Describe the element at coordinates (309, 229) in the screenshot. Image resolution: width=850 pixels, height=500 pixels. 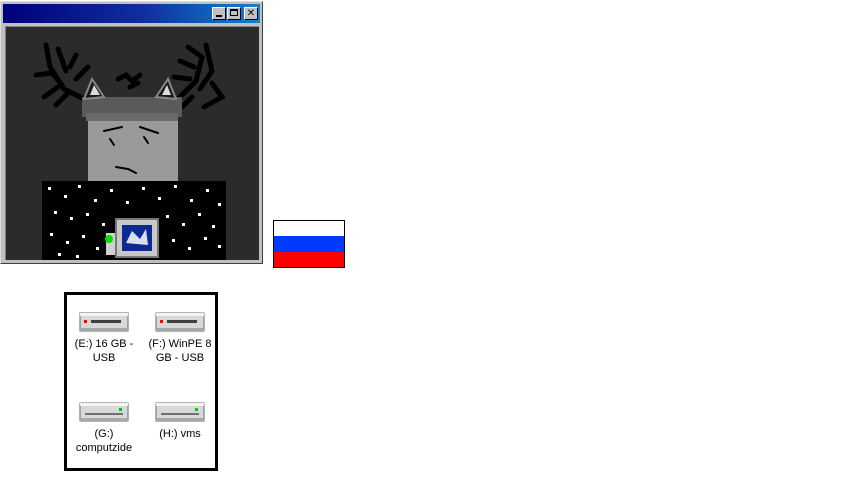
I see `flag-stripe-white` at that location.